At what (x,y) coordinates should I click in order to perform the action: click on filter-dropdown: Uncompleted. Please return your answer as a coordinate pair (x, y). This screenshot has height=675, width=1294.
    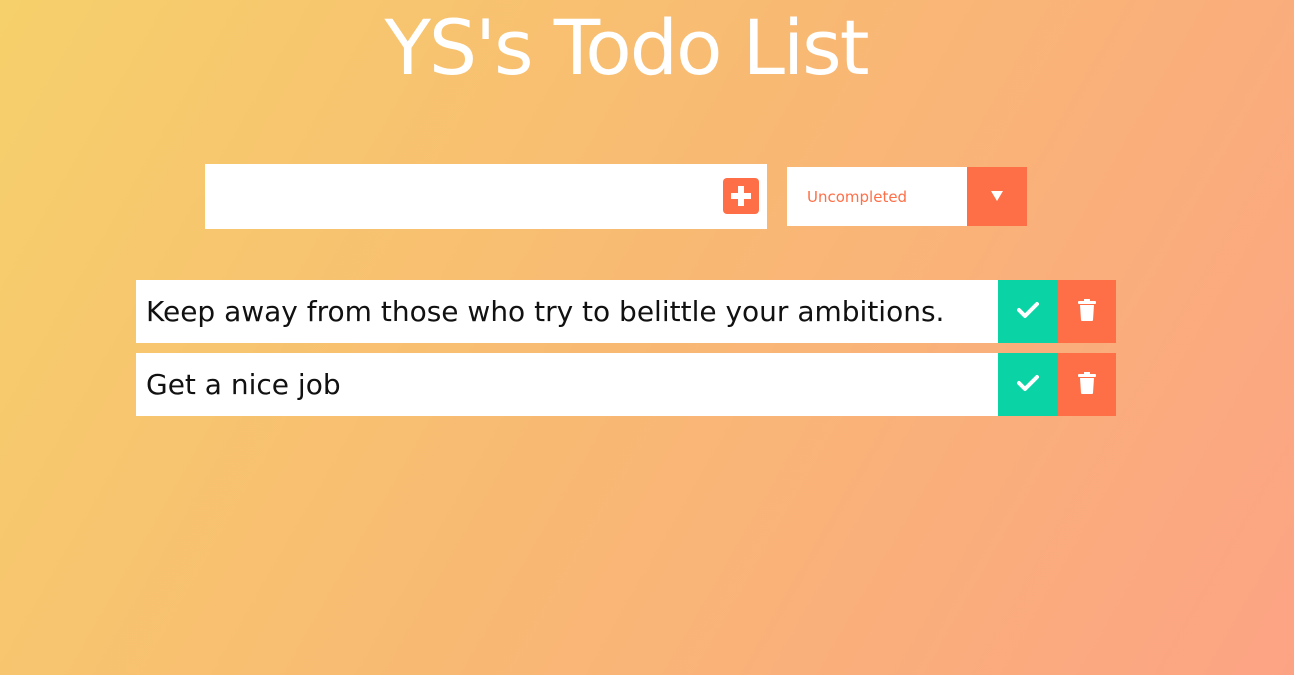
    Looking at the image, I should click on (907, 196).